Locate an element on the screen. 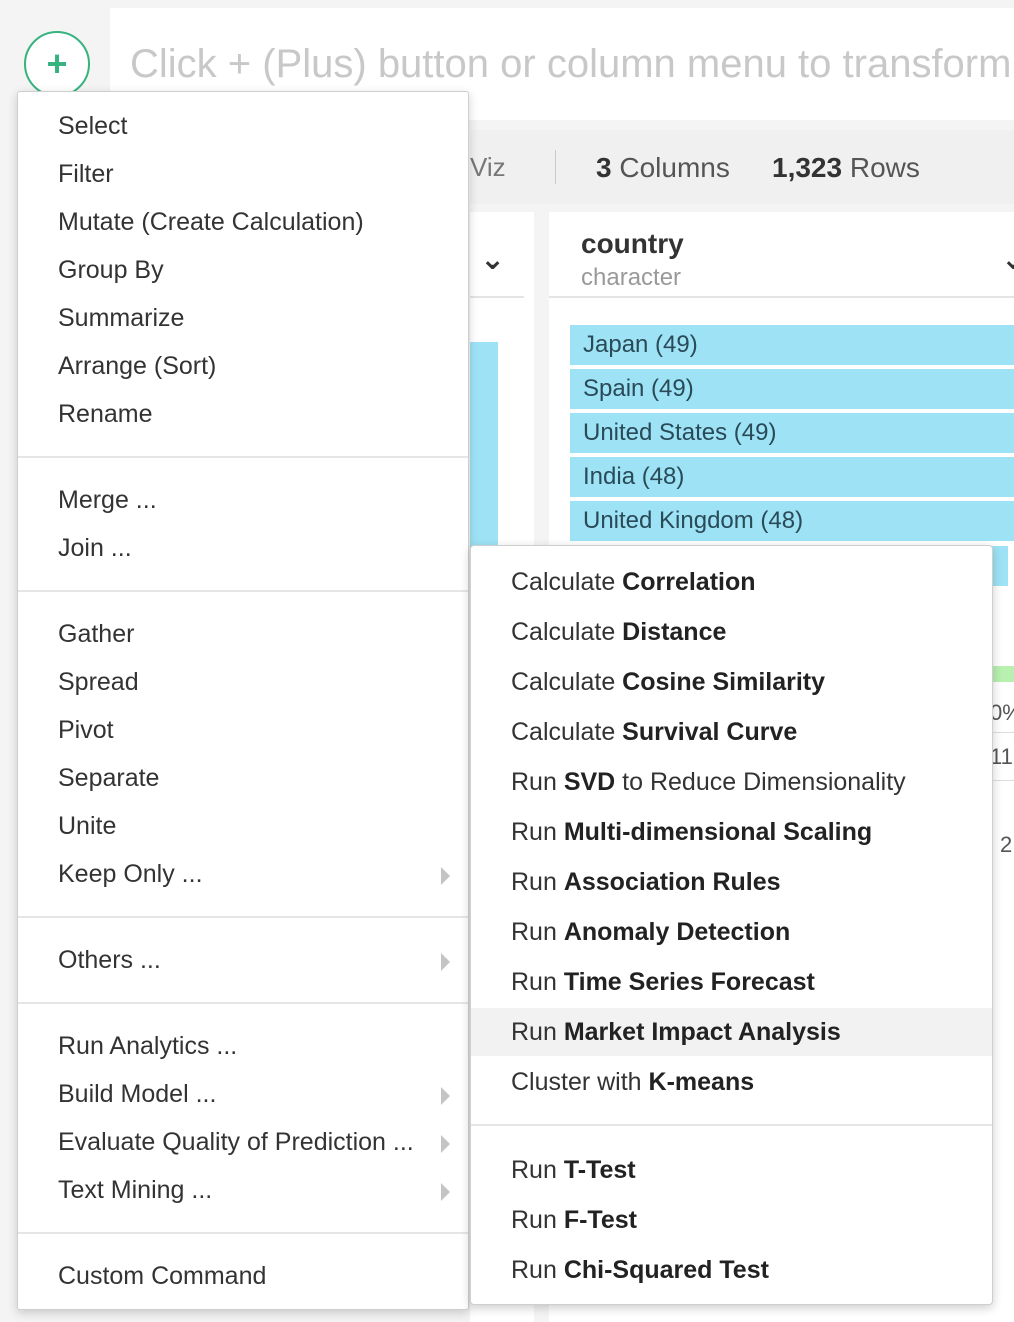 The image size is (1014, 1322). submenu-item-svd: Run SVD to Reduce Dimensionality is located at coordinates (731, 782).